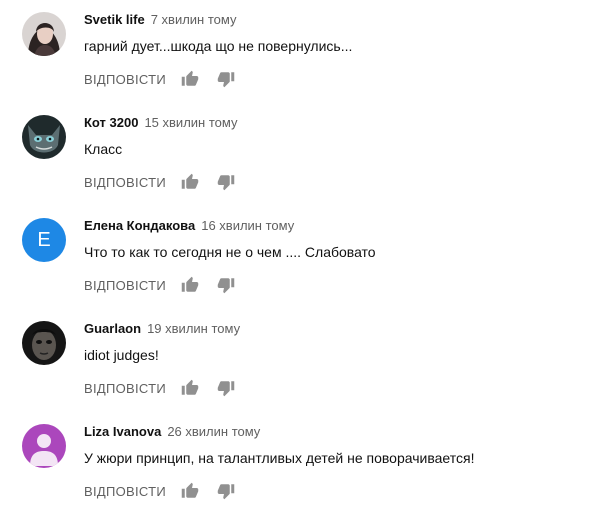 This screenshot has height=518, width=613. I want to click on comment-time: 16 хвилин тому, so click(247, 225).